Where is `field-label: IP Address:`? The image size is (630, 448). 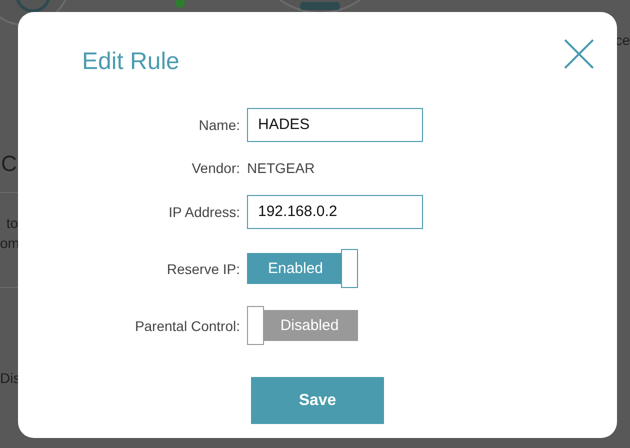 field-label: IP Address: is located at coordinates (204, 212).